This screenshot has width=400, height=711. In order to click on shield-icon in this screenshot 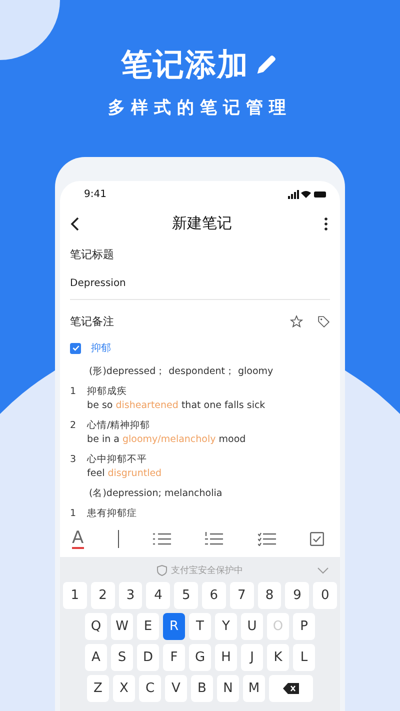, I will do `click(162, 570)`.